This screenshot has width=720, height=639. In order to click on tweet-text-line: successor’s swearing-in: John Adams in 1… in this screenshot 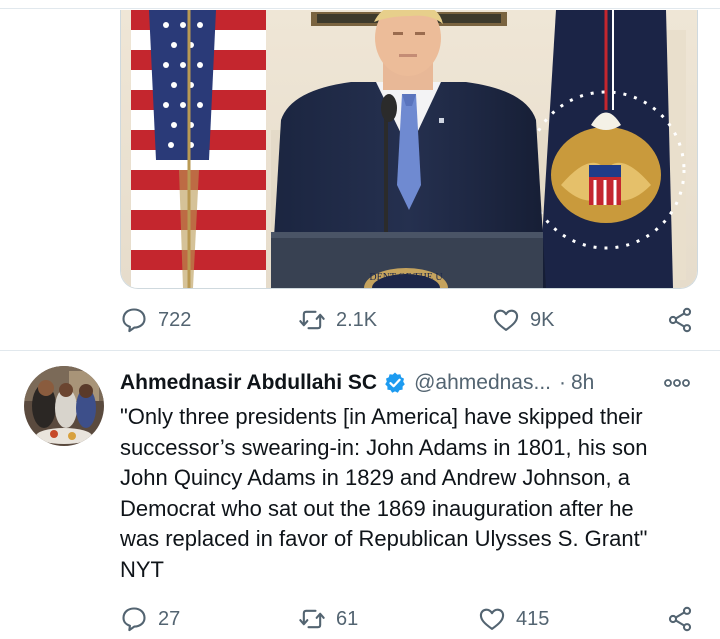, I will do `click(384, 447)`.